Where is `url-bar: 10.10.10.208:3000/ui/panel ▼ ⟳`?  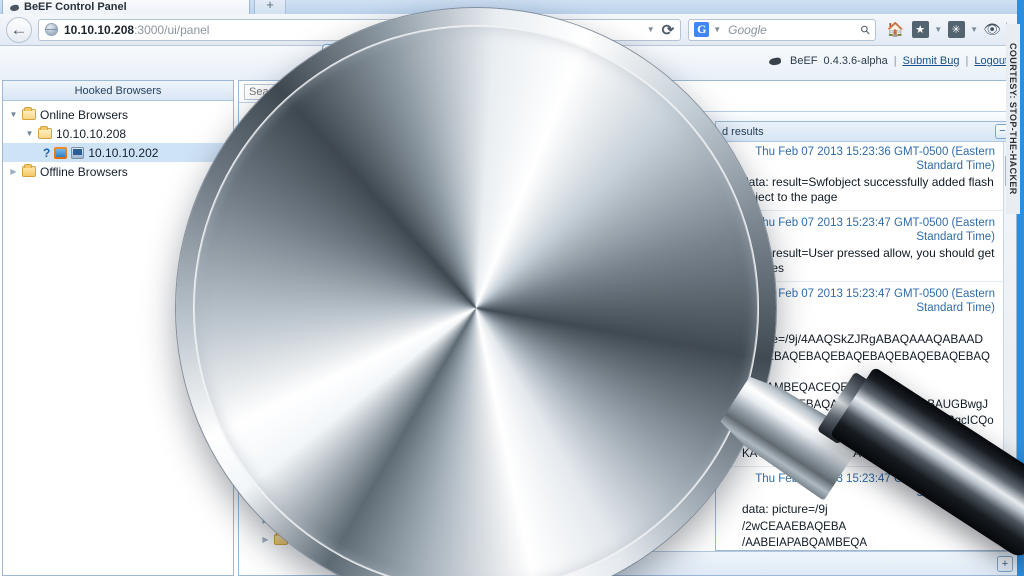
url-bar: 10.10.10.208:3000/ui/panel ▼ ⟳ is located at coordinates (360, 29).